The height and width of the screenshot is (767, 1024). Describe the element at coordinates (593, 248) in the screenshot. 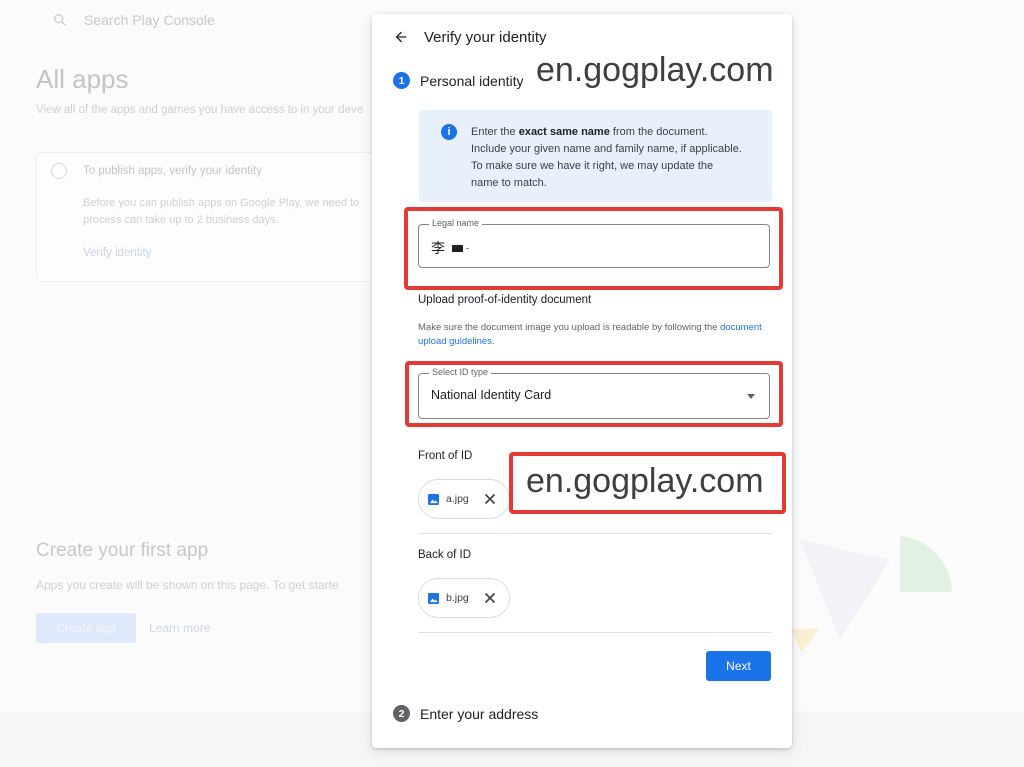

I see `highlight-box-legal-name` at that location.